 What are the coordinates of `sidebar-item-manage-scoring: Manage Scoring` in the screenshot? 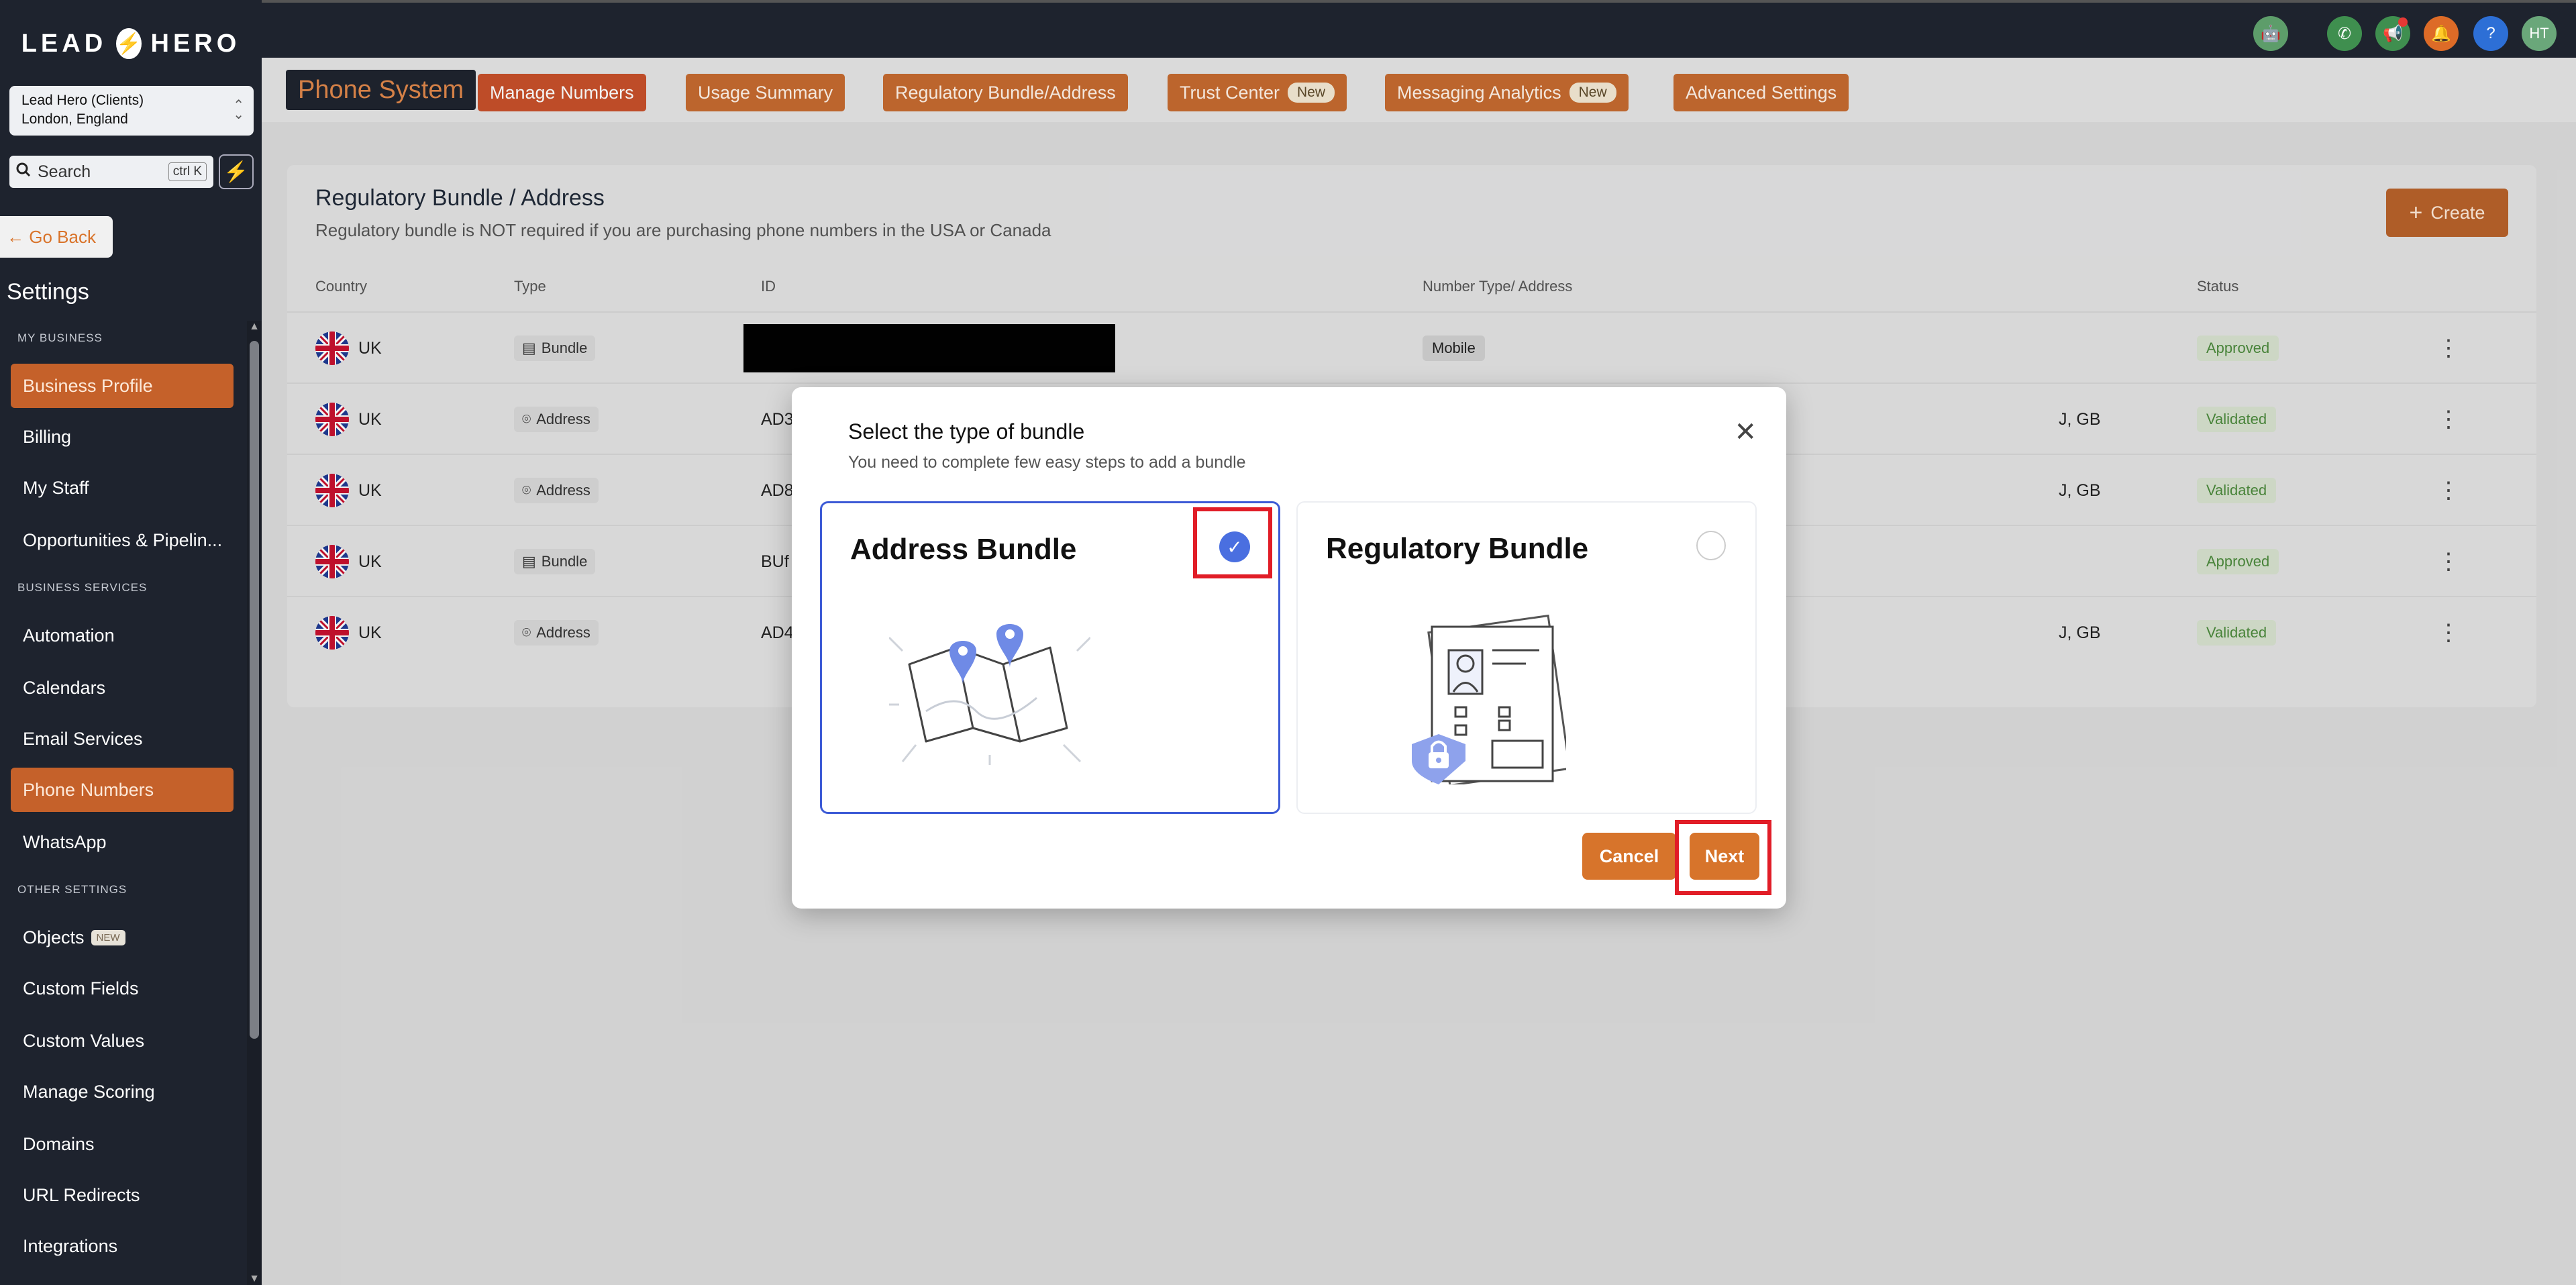 It's located at (122, 1092).